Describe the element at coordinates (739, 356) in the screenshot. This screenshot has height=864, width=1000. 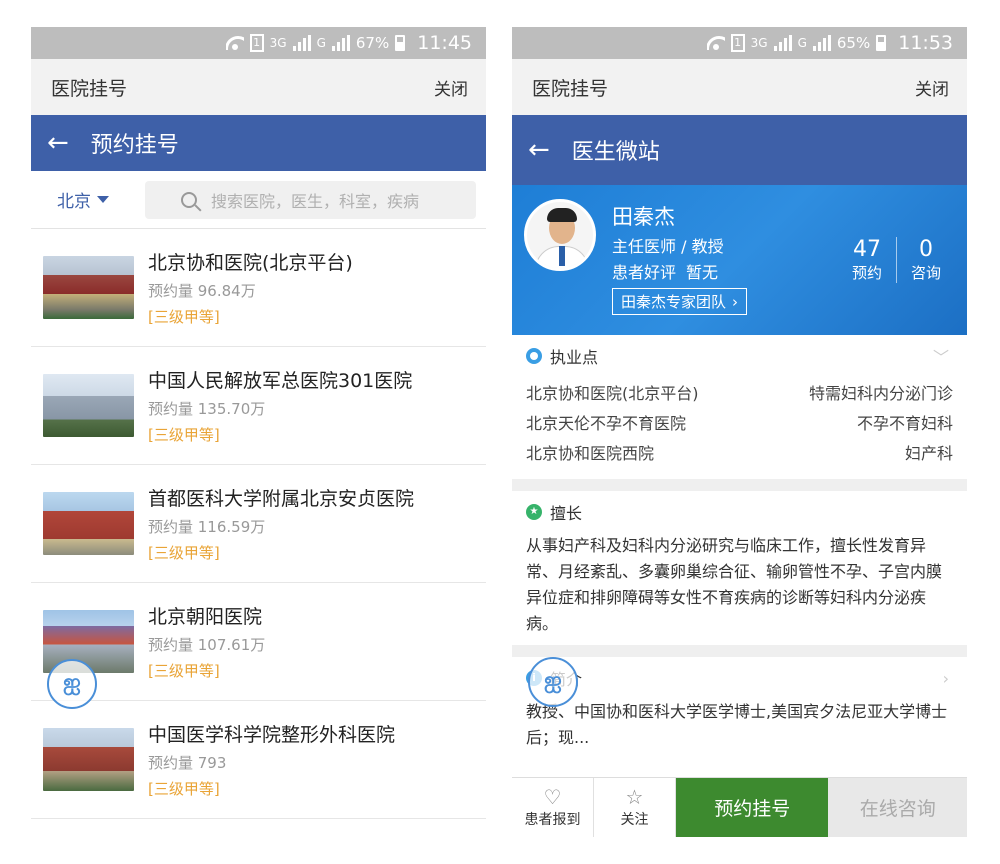
I see `practice-header: 执业点 ﹀` at that location.